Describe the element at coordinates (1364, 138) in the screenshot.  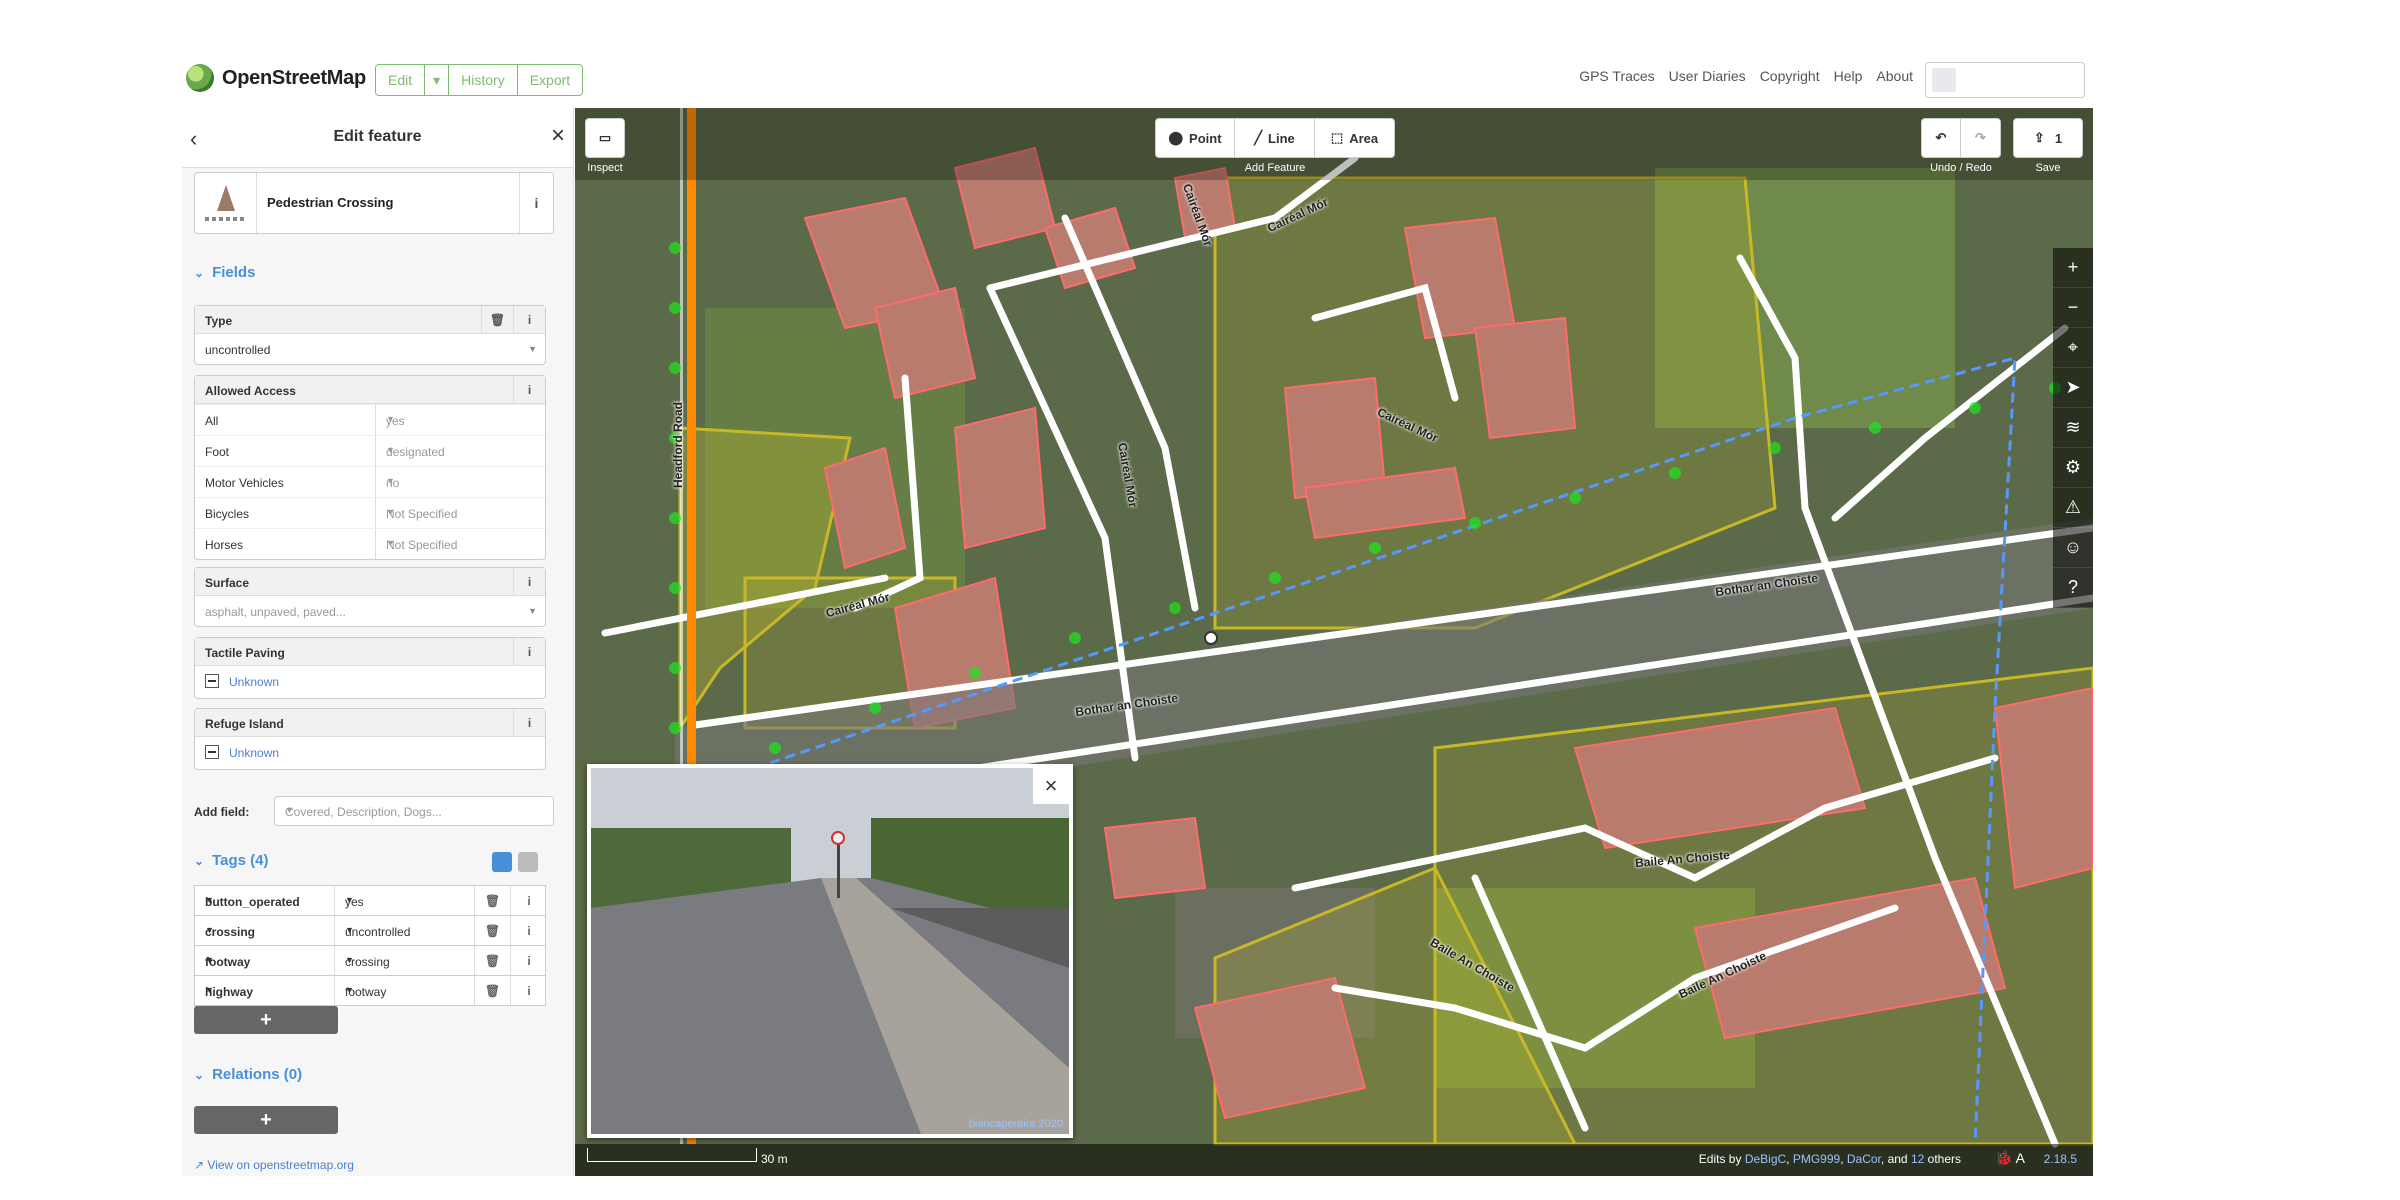
I see `area-label: Area` at that location.